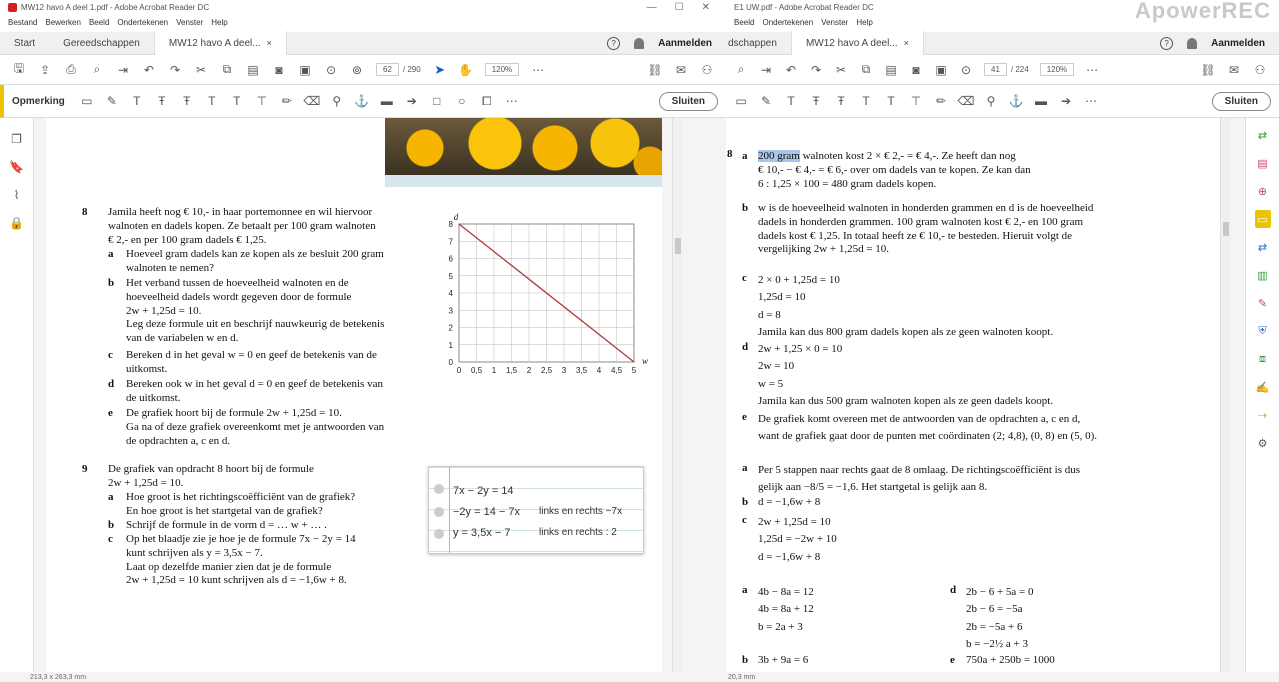 This screenshot has height=682, width=1279. What do you see at coordinates (614, 43) in the screenshot?
I see `help-icon: ?` at bounding box center [614, 43].